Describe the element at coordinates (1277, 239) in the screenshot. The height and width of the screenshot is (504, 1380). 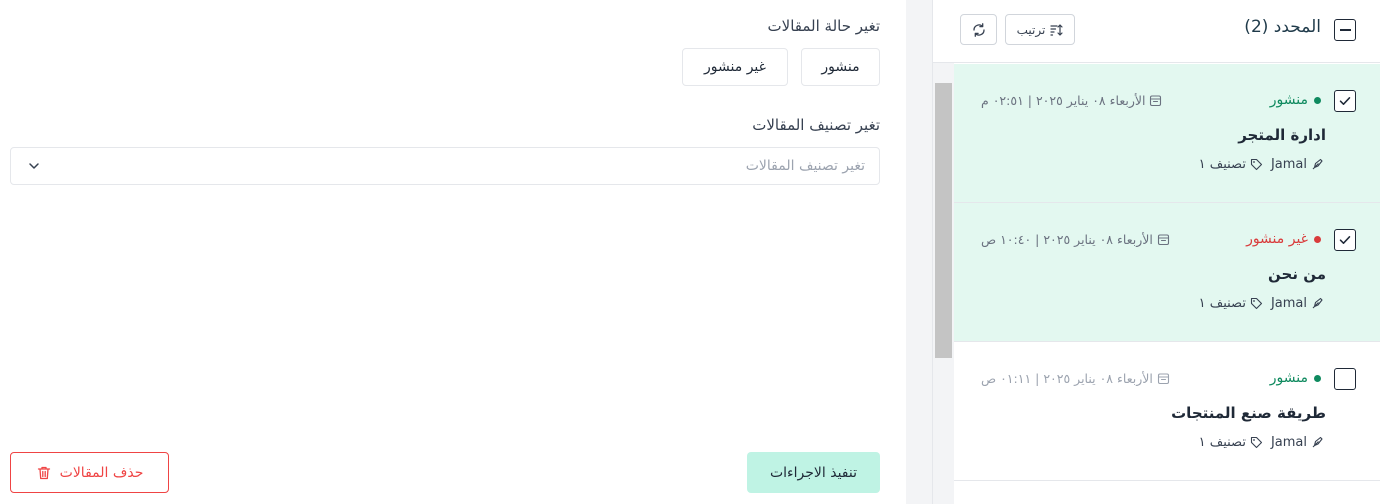
I see `article-status-label: غير منشور` at that location.